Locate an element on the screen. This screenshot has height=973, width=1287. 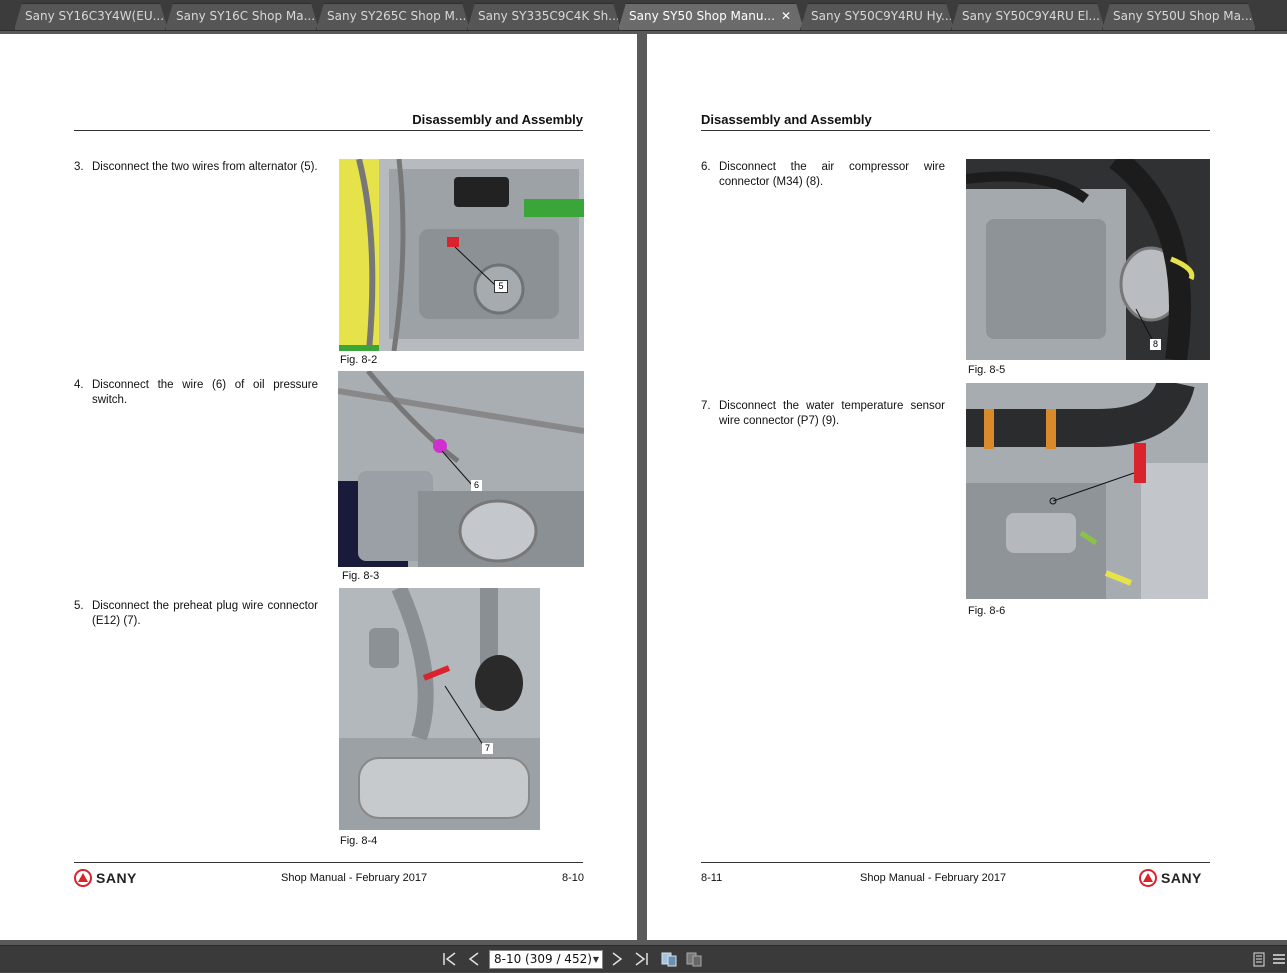
figure-water-temp-sensor is located at coordinates (1087, 491).